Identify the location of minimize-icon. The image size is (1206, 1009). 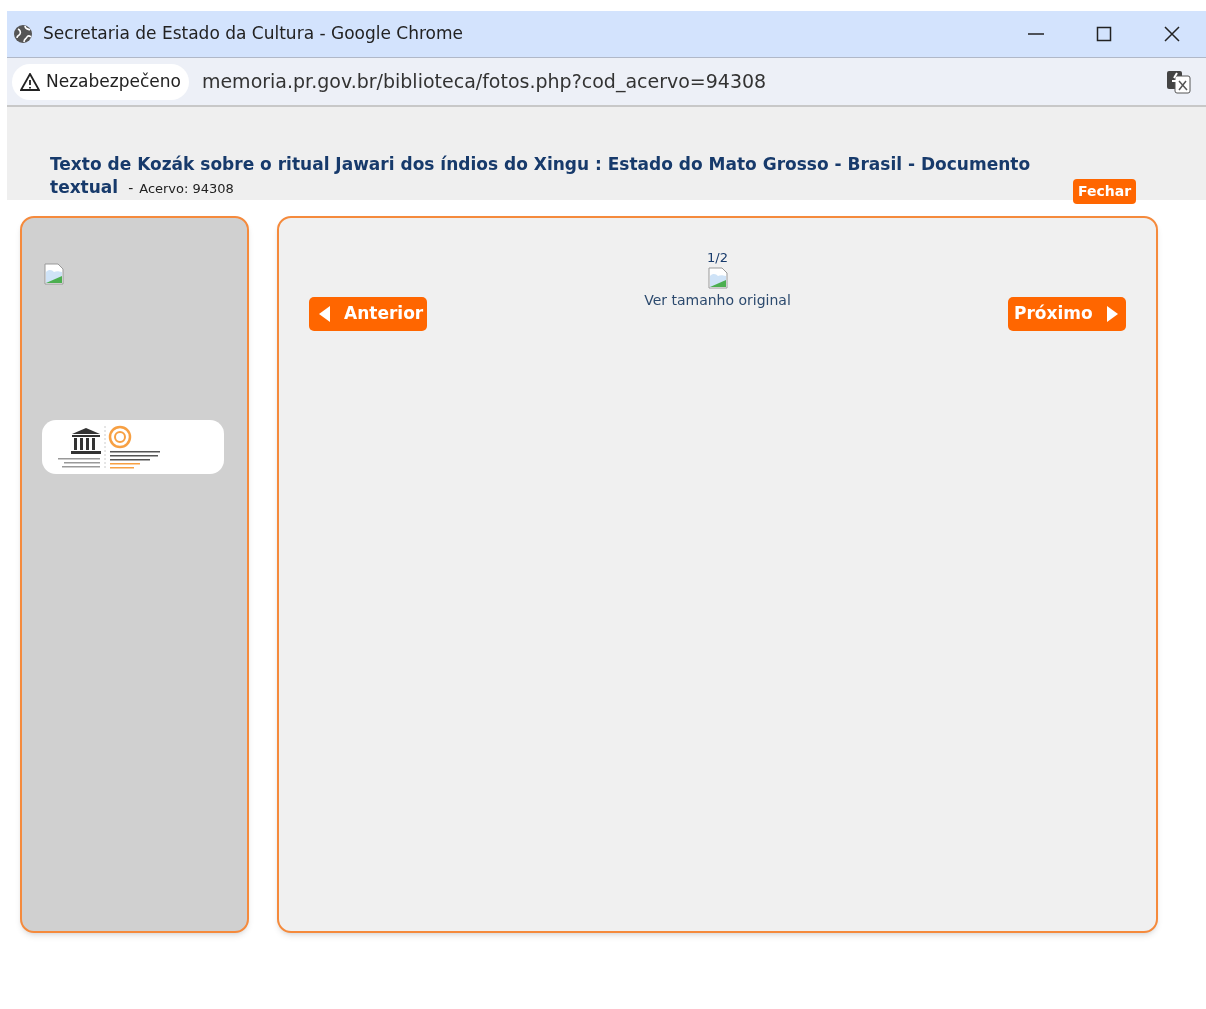
(1036, 34).